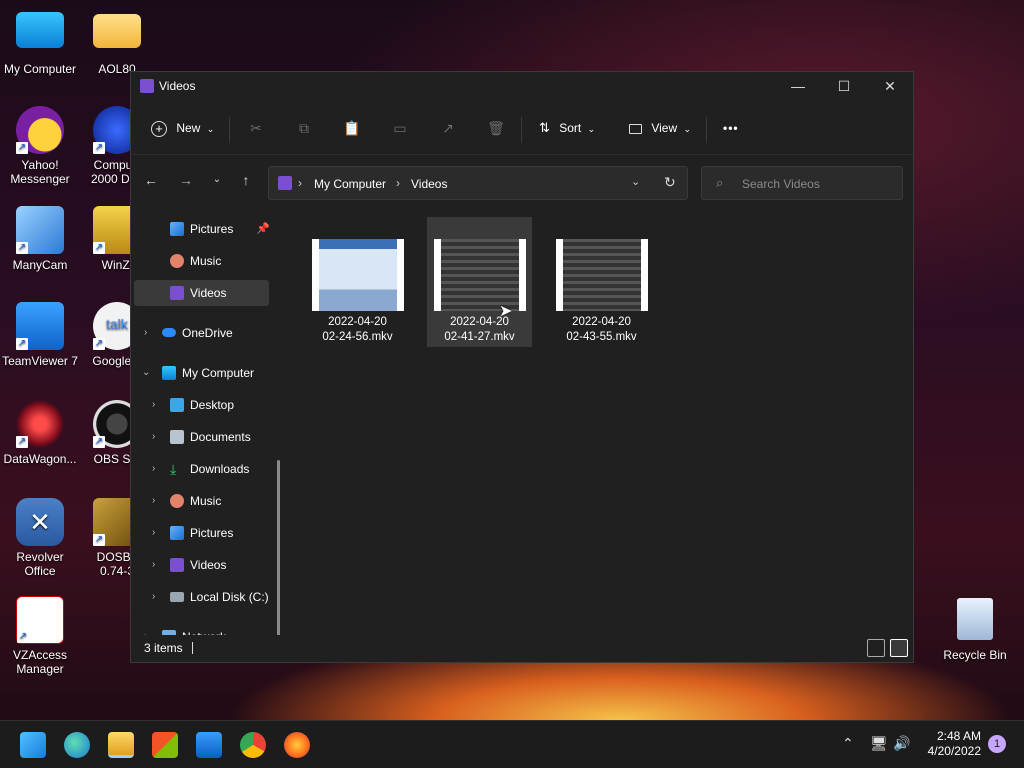  What do you see at coordinates (209, 745) in the screenshot?
I see `mail-icon` at bounding box center [209, 745].